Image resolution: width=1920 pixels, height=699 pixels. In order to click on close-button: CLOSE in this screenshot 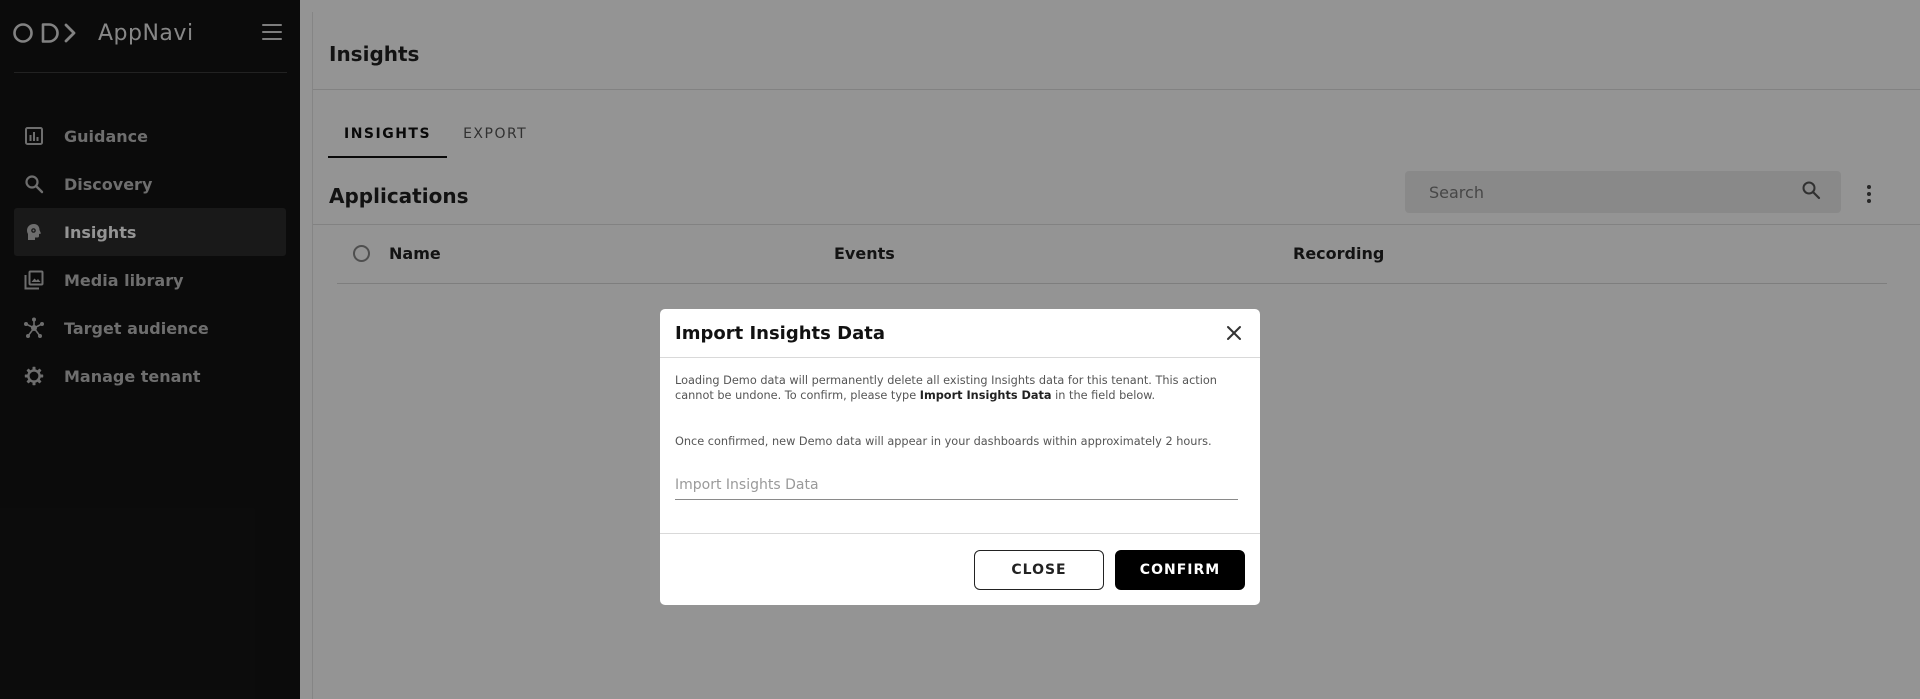, I will do `click(1039, 570)`.